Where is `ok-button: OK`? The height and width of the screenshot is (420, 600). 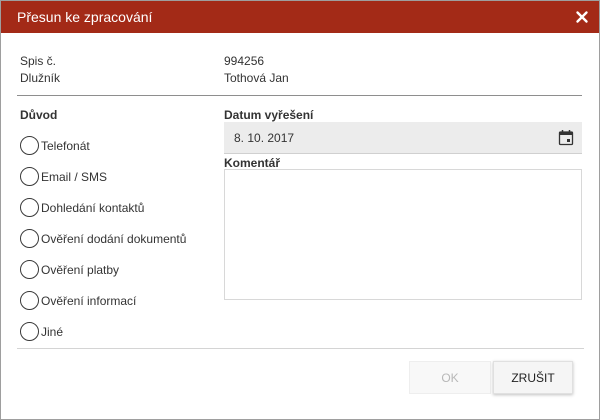
ok-button: OK is located at coordinates (450, 377).